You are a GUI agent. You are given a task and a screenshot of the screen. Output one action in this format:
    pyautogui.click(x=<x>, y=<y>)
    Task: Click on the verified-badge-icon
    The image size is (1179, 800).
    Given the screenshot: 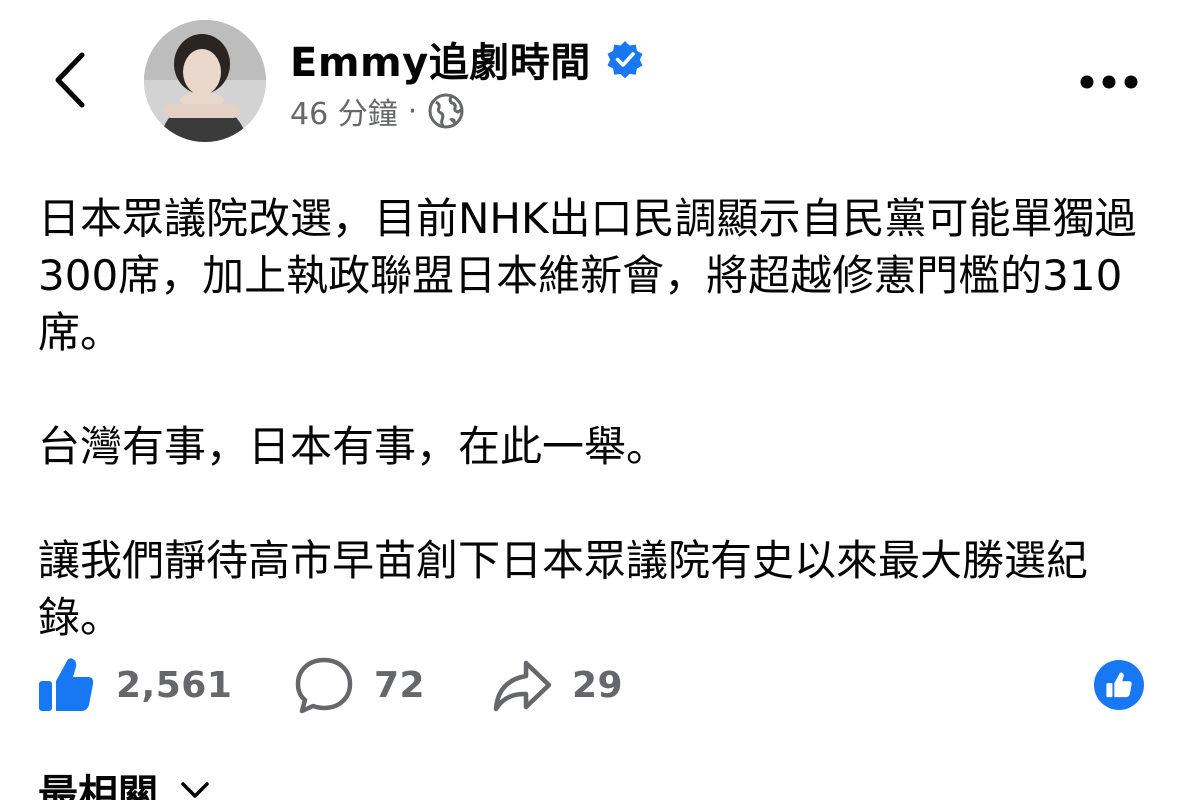 What is the action you would take?
    pyautogui.click(x=625, y=59)
    